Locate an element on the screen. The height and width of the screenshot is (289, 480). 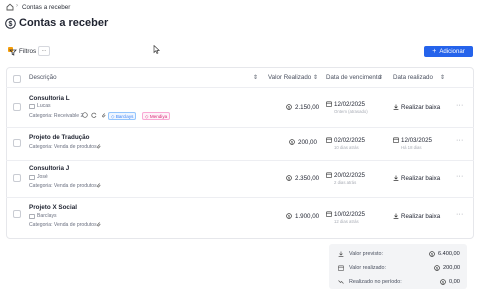
filters-button: Filtros is located at coordinates (22, 51).